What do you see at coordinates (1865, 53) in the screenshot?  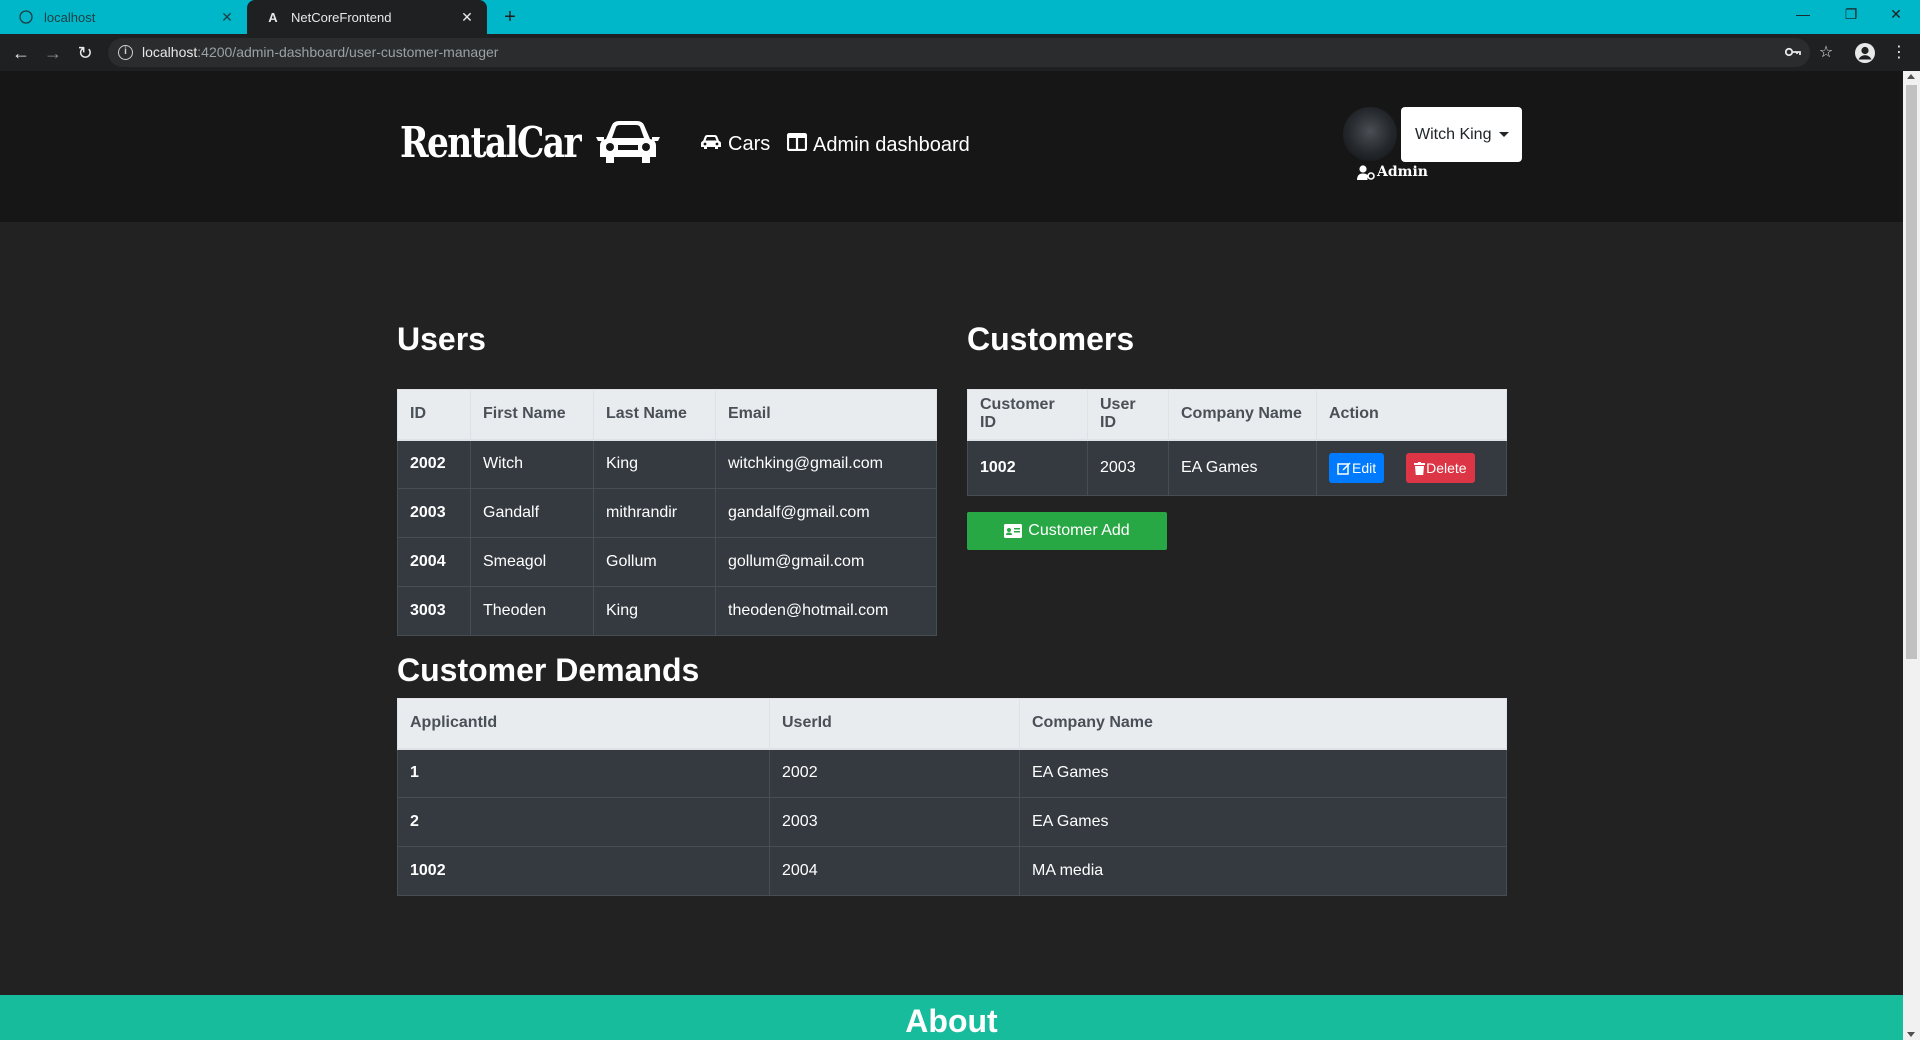 I see `profile-icon` at bounding box center [1865, 53].